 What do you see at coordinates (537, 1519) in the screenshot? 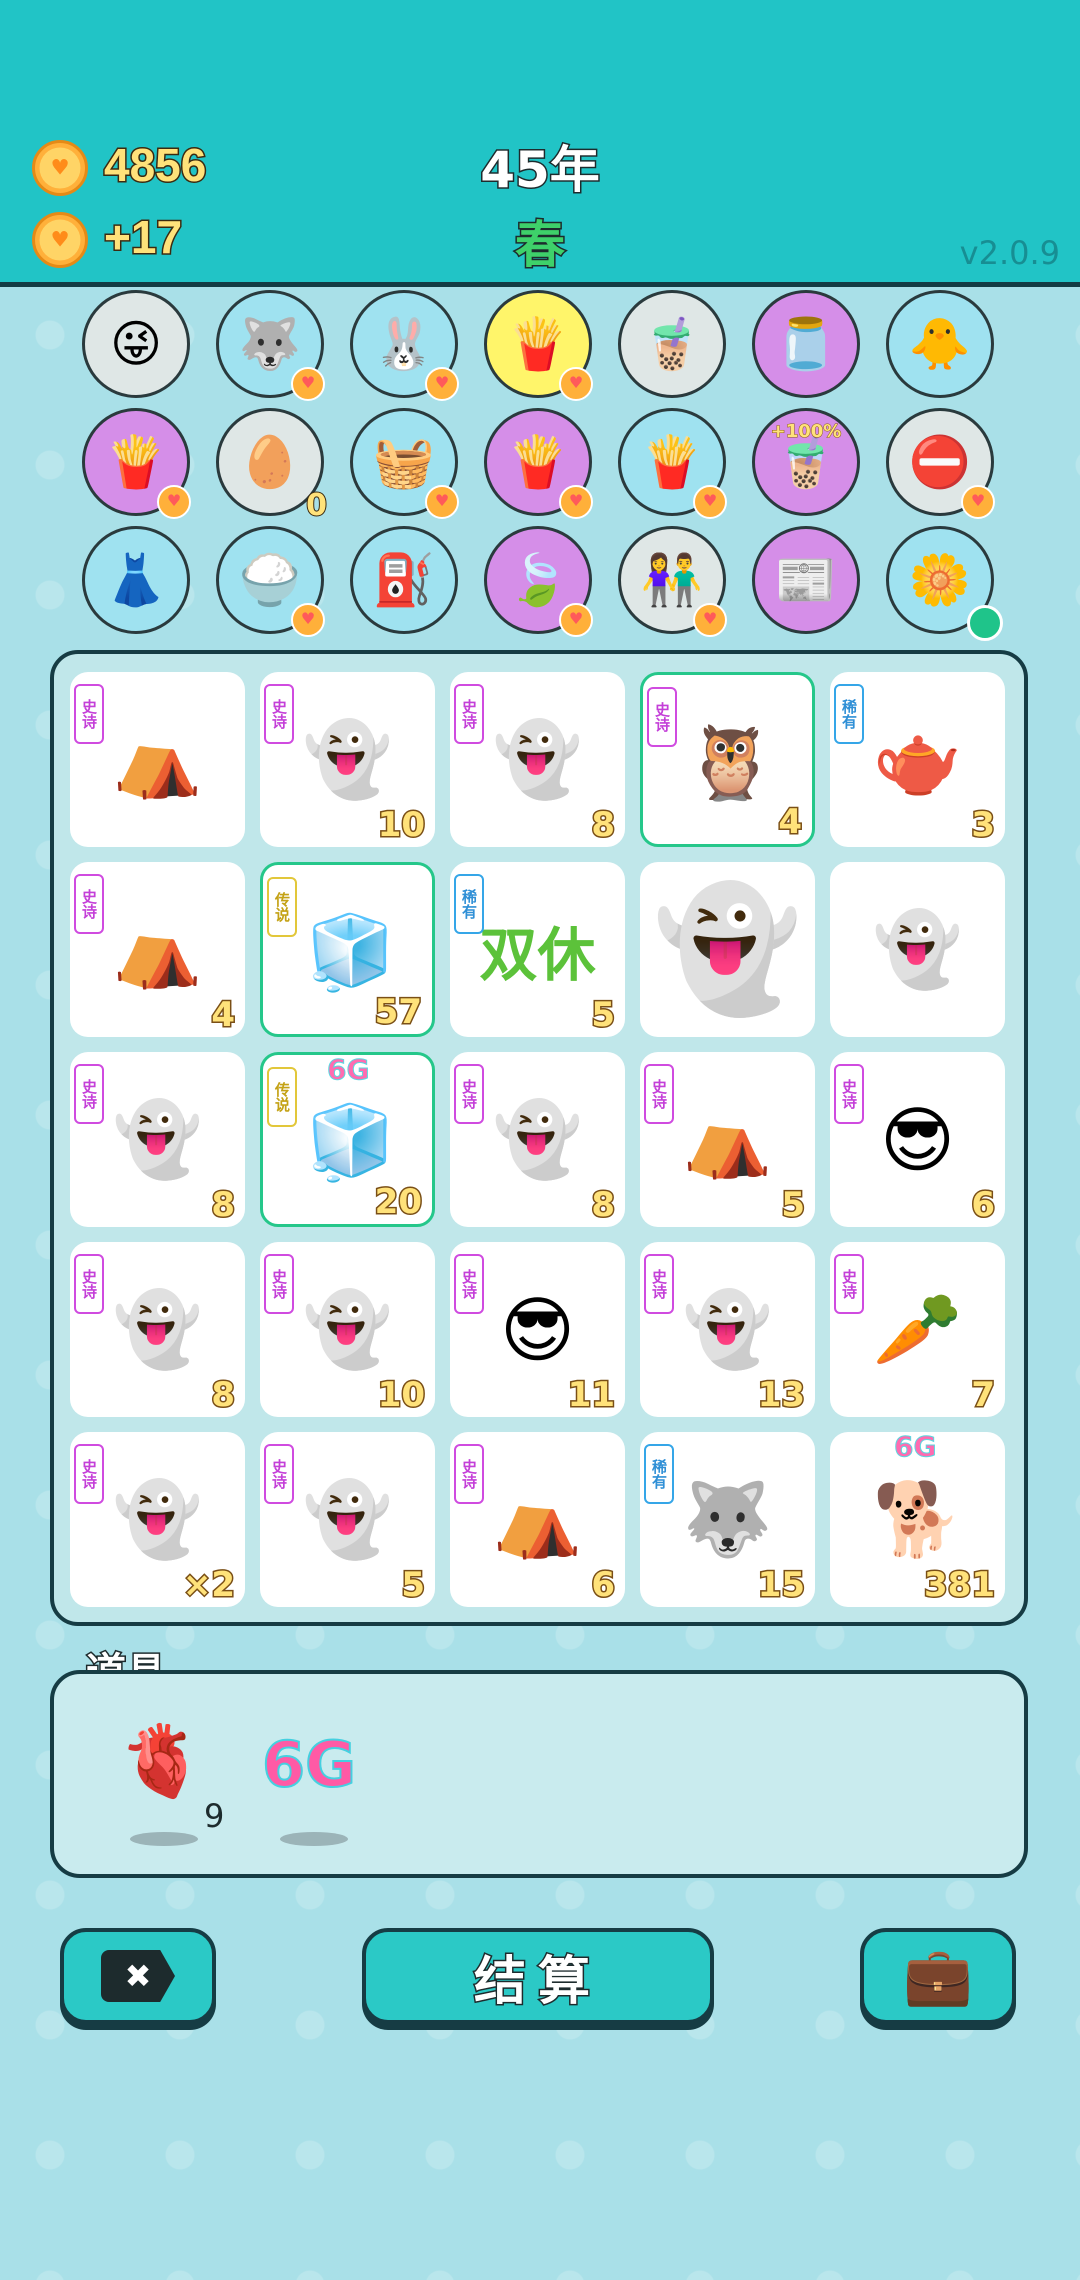
I see `board-cell: ⛺ 史诗 6` at bounding box center [537, 1519].